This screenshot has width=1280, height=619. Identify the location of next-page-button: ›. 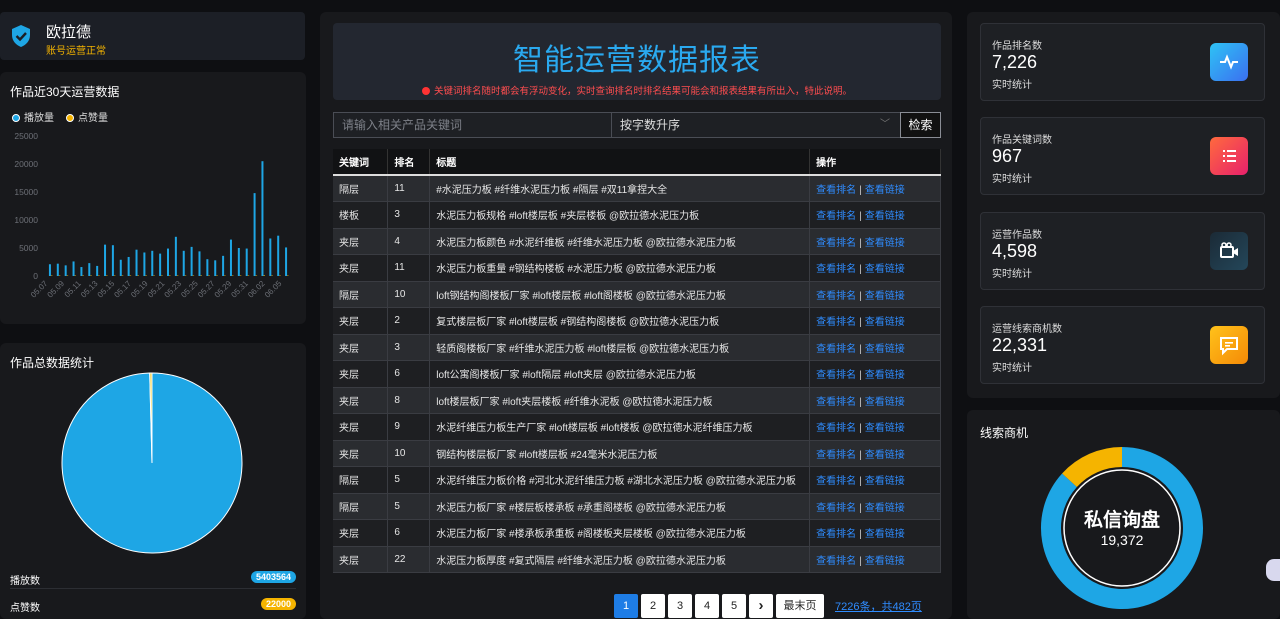
(761, 606).